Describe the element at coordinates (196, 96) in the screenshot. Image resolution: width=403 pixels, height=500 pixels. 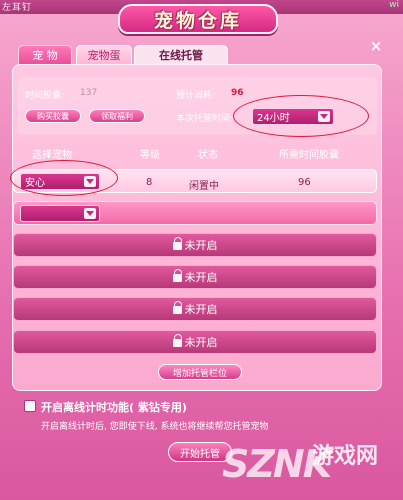
I see `consume-label: 预计消耗:` at that location.